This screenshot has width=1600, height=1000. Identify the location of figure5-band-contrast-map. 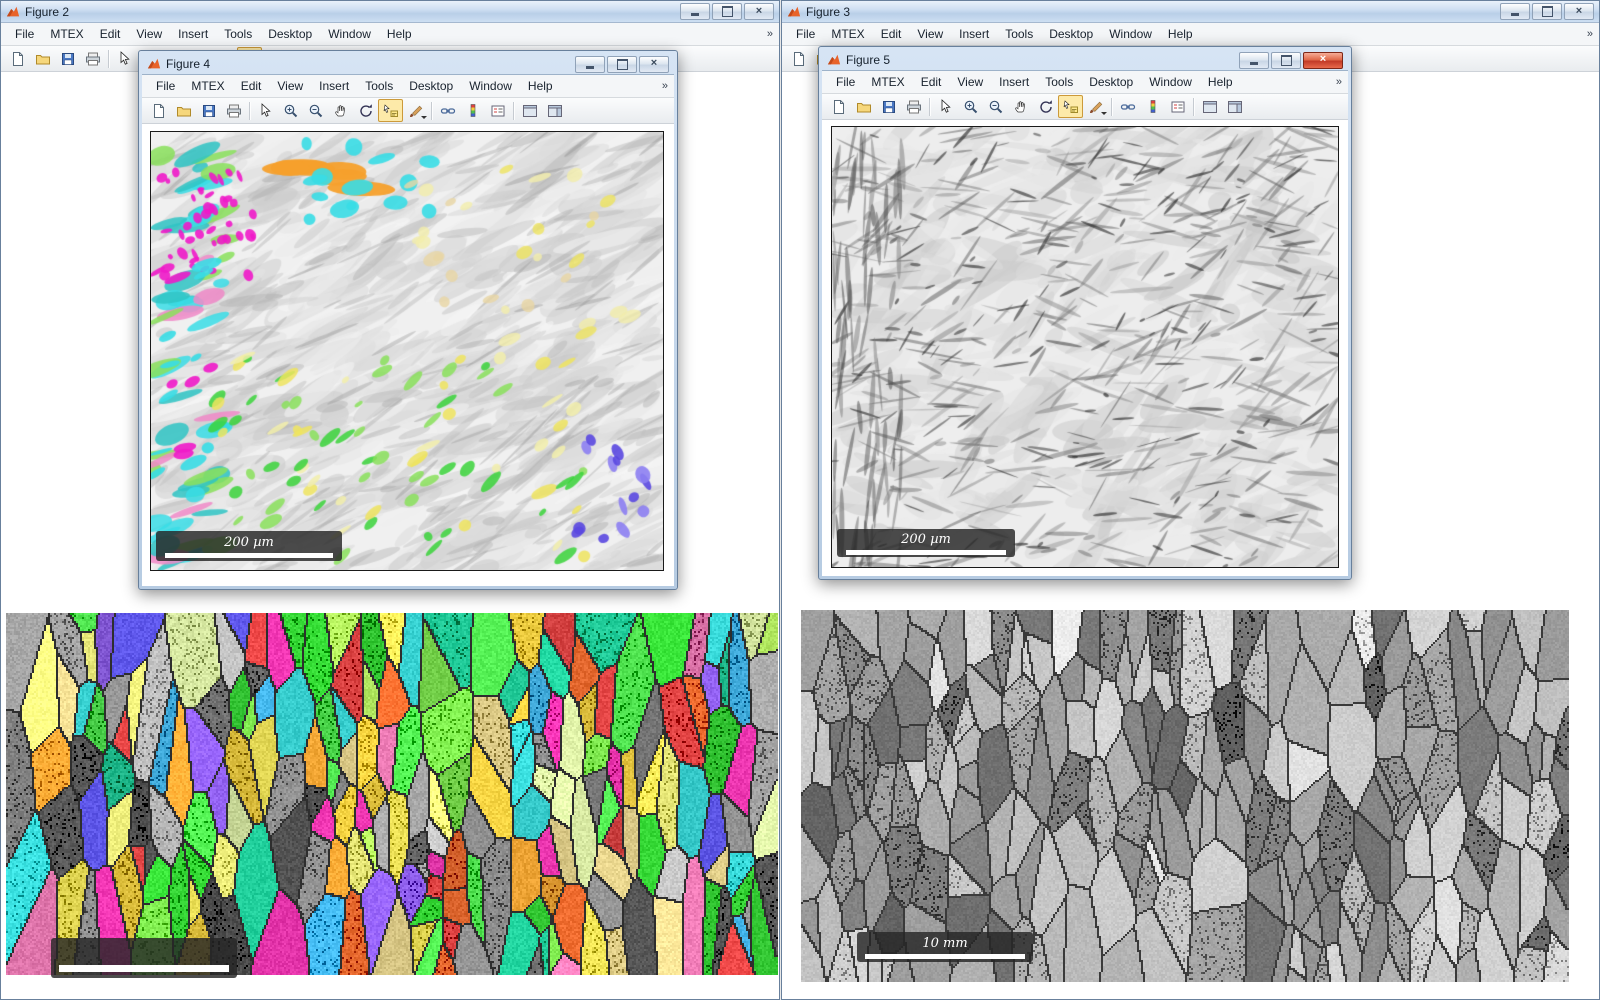
(1085, 347).